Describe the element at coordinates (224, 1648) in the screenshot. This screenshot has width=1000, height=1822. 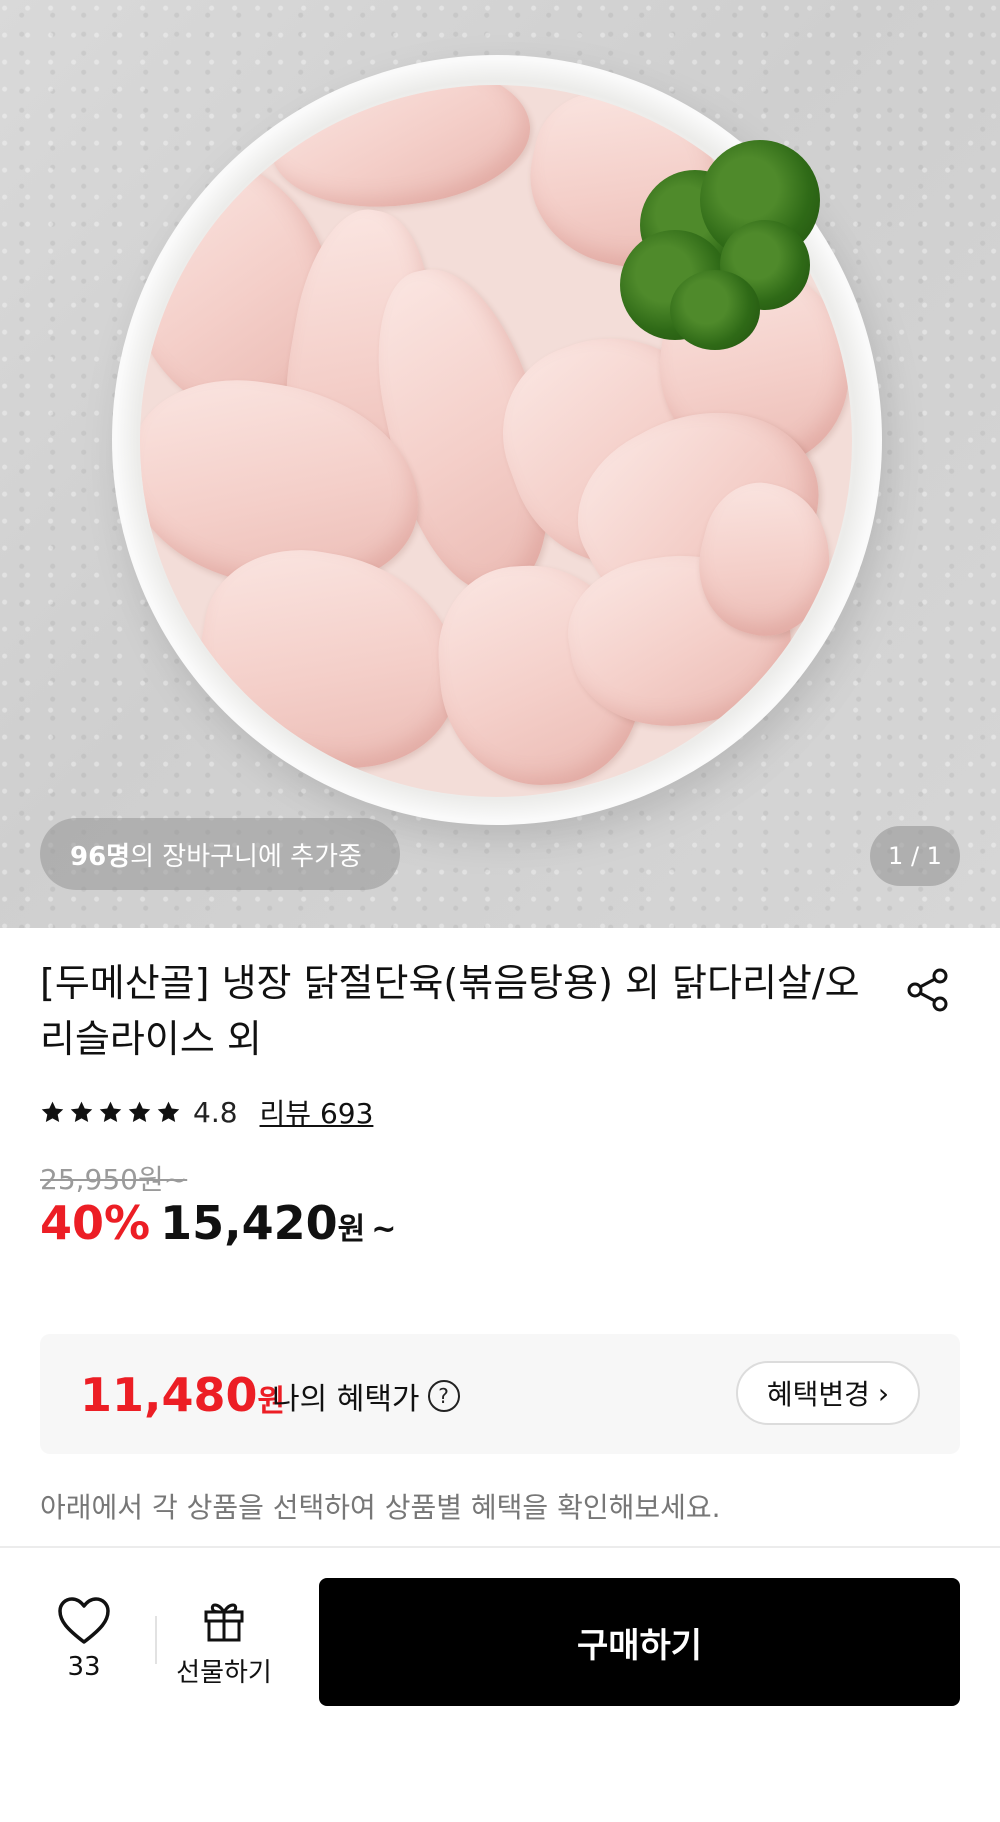
I see `gift-button: 선물하기` at that location.